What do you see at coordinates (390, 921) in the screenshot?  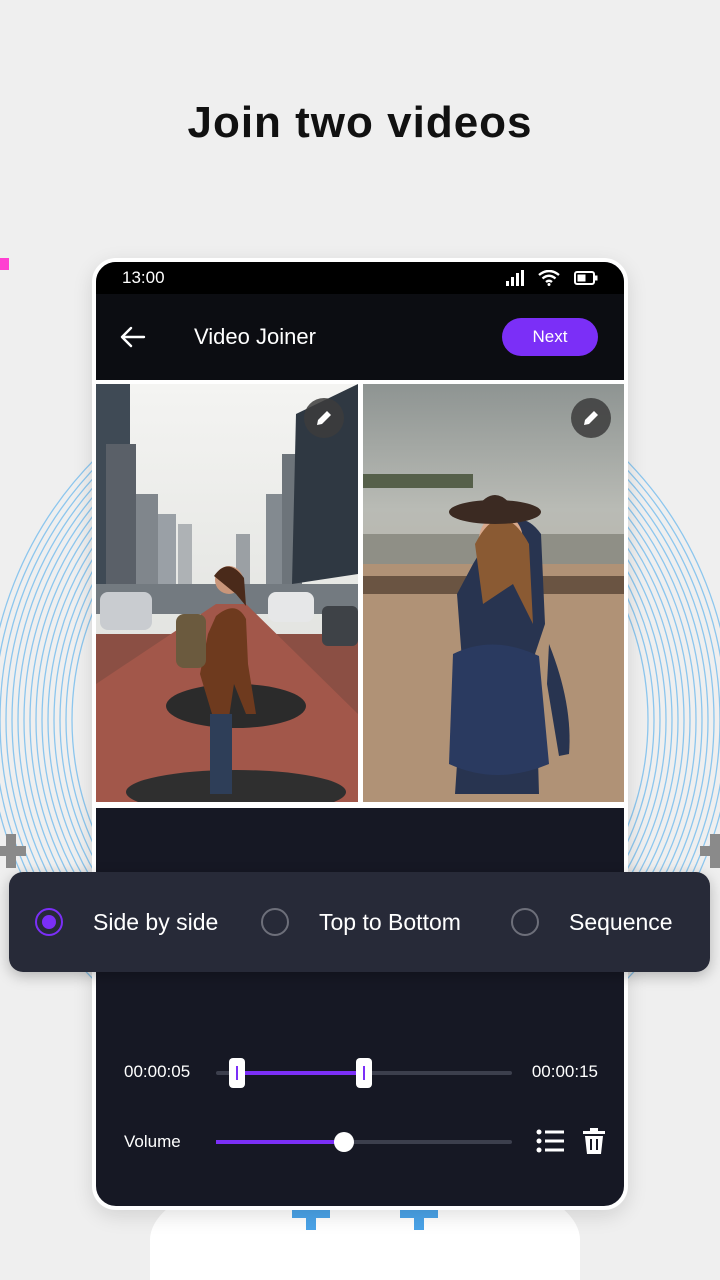 I see `layout-option-label: Top to Bottom` at bounding box center [390, 921].